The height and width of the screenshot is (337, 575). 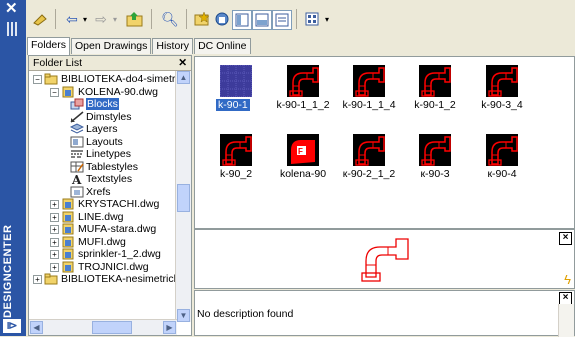 What do you see at coordinates (119, 204) in the screenshot?
I see `tree-item-label: KRYSTACHI.dwg` at bounding box center [119, 204].